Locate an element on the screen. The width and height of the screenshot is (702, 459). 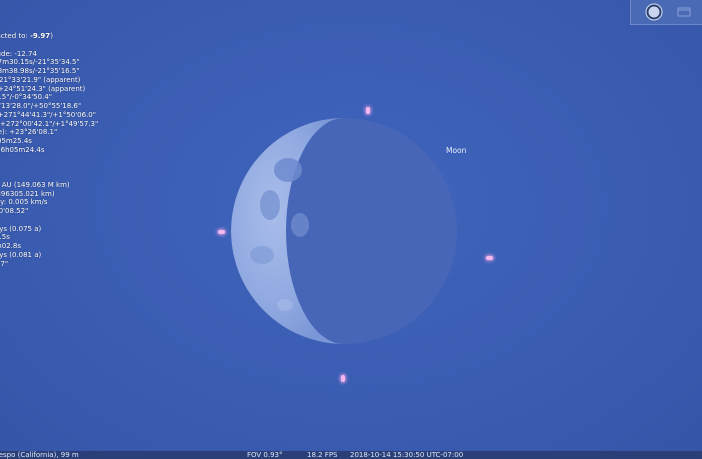
datetime-label: 2018-10-14 15:30:50 UTC-07:00 is located at coordinates (406, 455).